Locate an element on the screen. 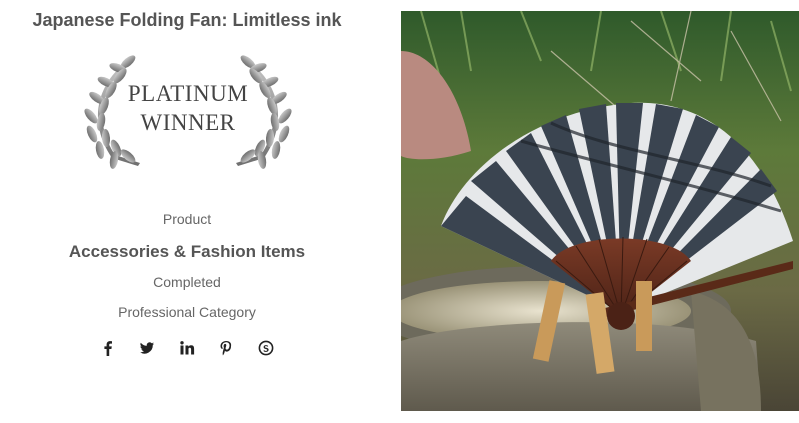 Image resolution: width=799 pixels, height=423 pixels. platinum-winner-badge: PLATINUM WINNER is located at coordinates (188, 113).